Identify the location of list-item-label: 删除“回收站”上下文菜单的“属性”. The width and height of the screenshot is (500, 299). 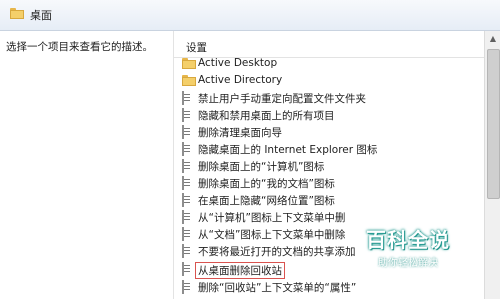
(277, 288).